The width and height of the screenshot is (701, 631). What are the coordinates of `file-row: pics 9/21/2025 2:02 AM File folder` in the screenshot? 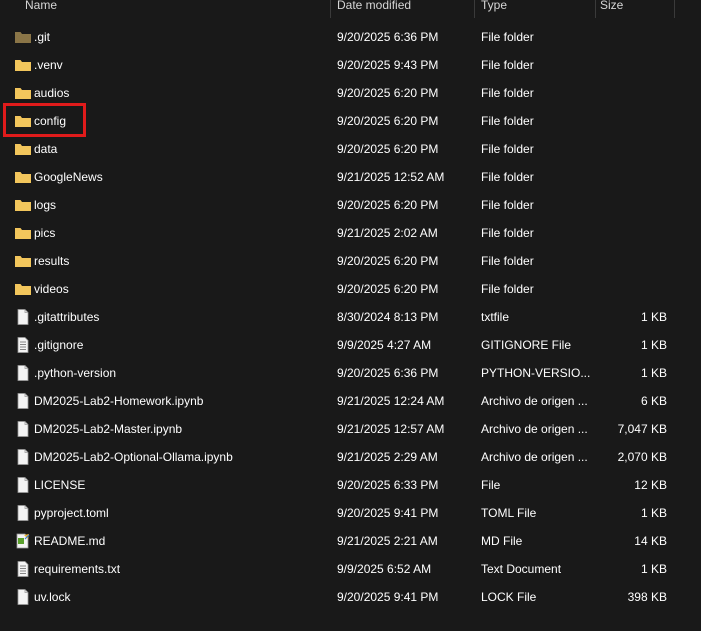 It's located at (350, 233).